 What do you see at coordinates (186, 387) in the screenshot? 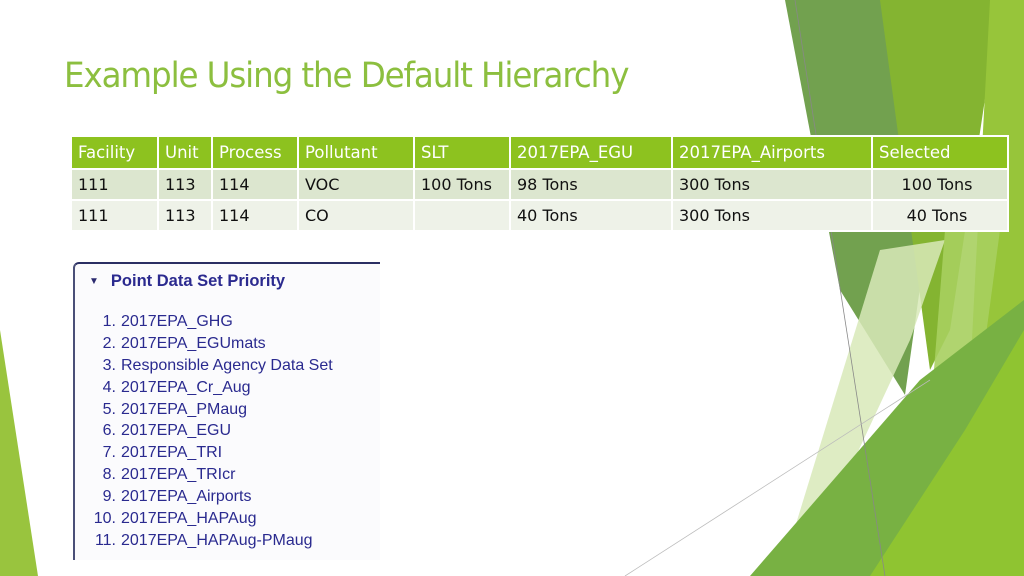
I see `list-item-label: 2017EPA_Cr_Aug` at bounding box center [186, 387].